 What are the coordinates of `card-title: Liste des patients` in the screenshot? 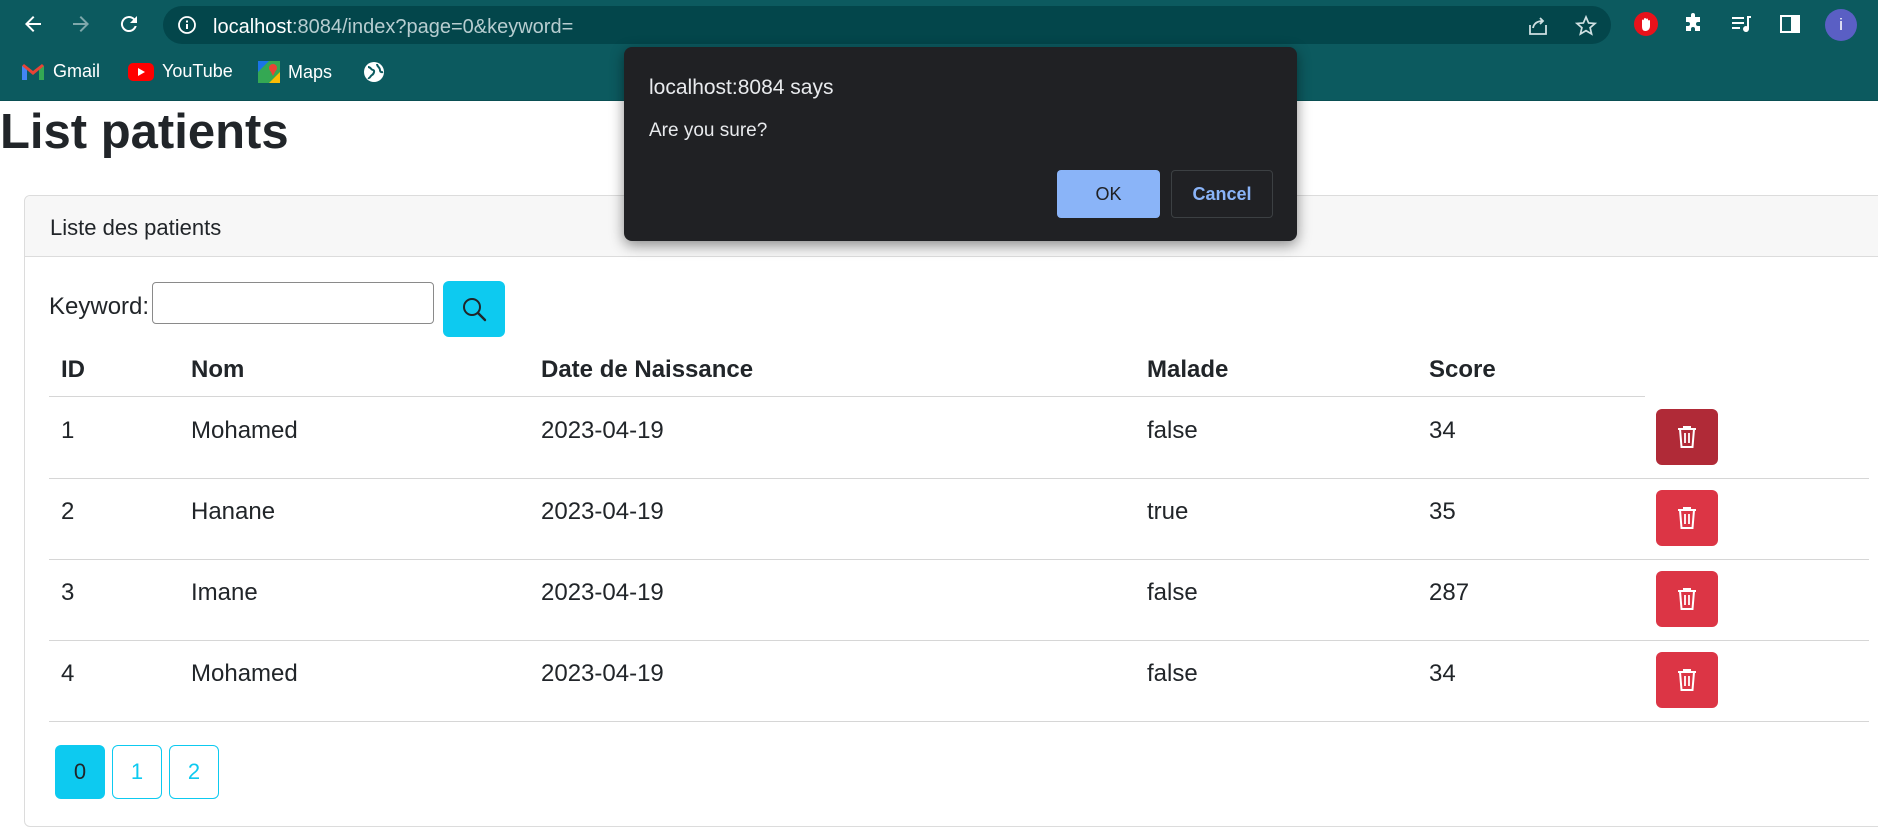 It's located at (136, 227).